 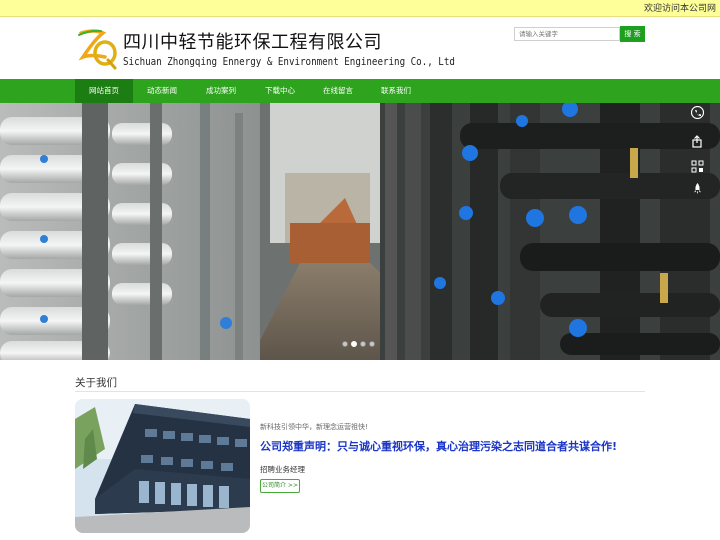 What do you see at coordinates (360, 391) in the screenshot?
I see `section-divider` at bounding box center [360, 391].